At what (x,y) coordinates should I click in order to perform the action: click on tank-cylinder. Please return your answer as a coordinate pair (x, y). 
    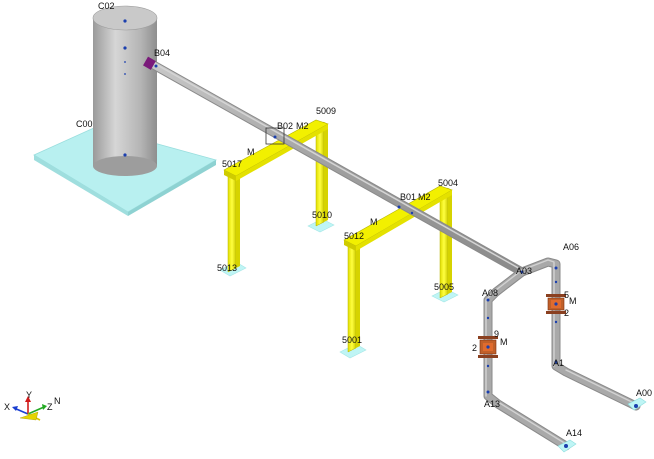
    Looking at the image, I should click on (125, 90).